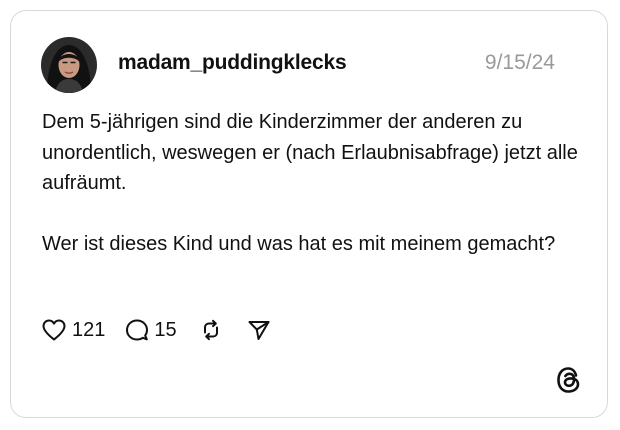  I want to click on share-button, so click(259, 330).